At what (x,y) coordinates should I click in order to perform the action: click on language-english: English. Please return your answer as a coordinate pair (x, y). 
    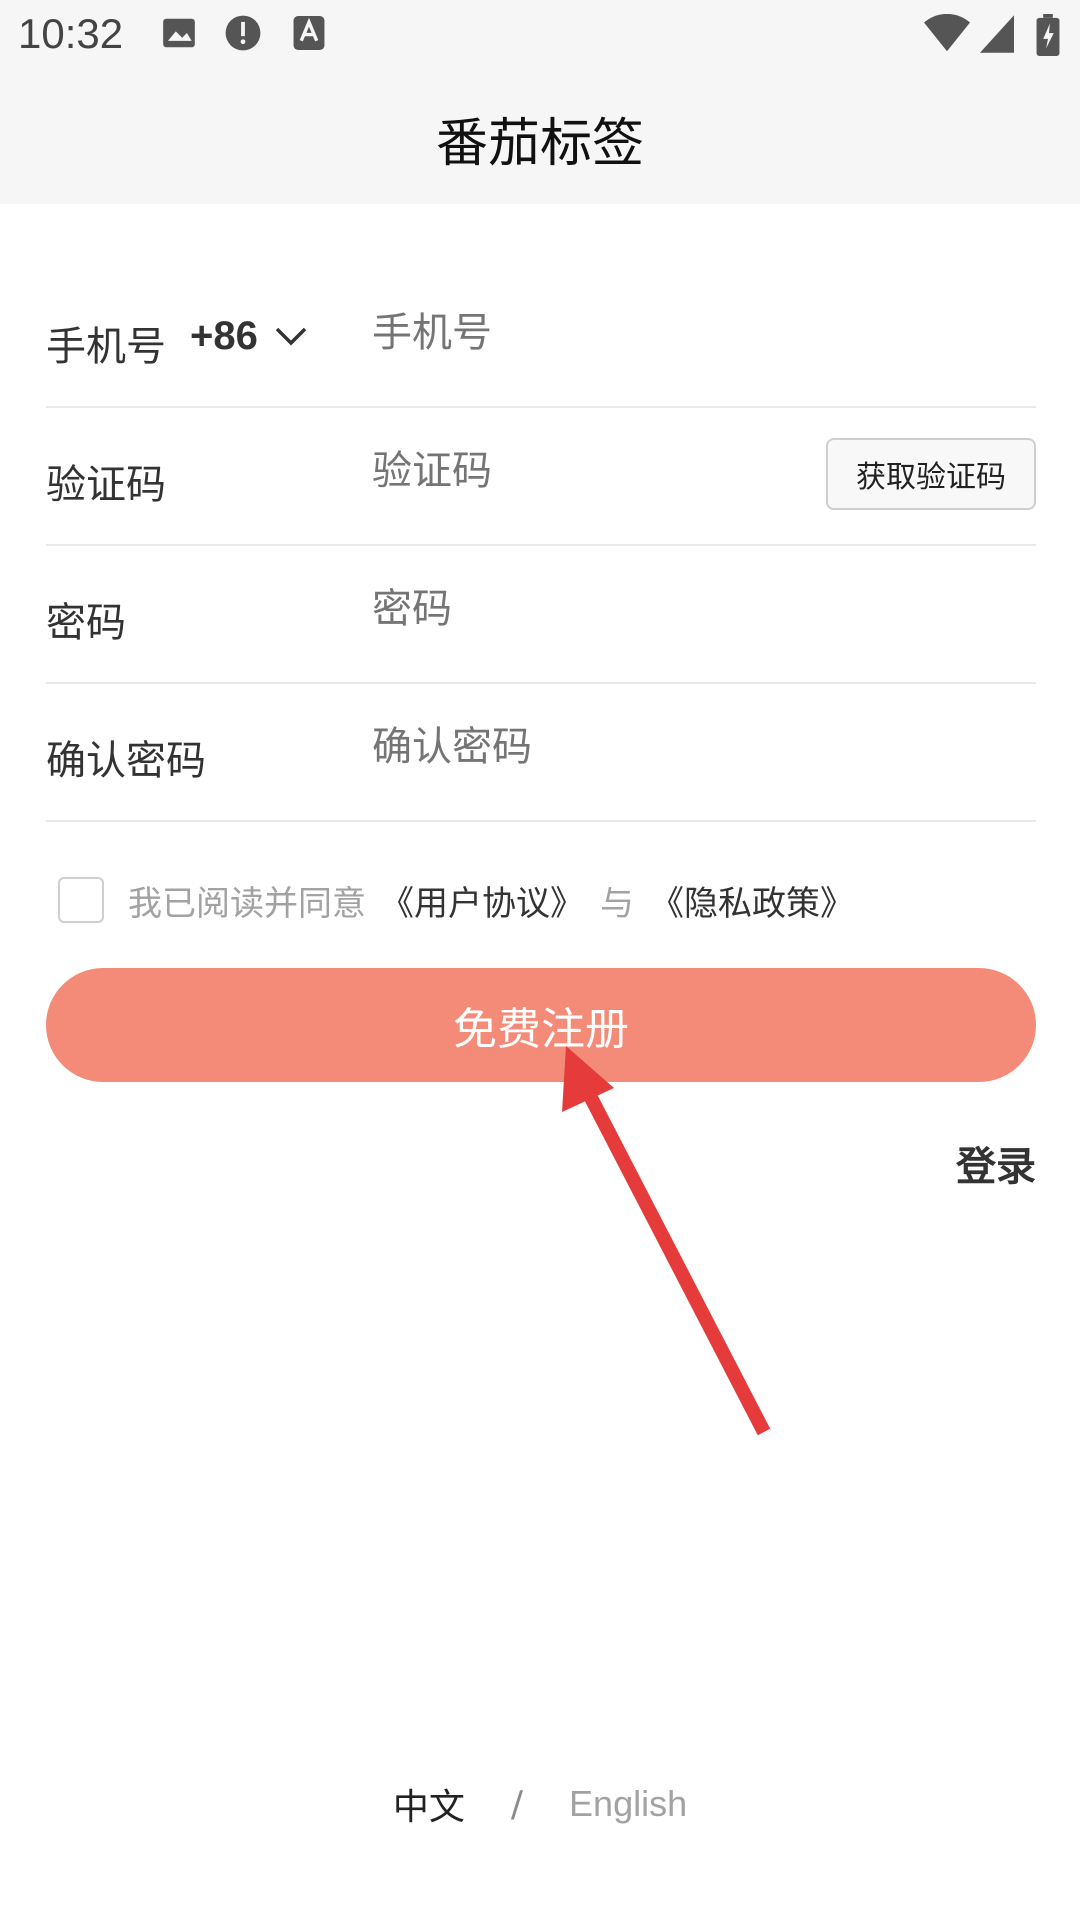
    Looking at the image, I should click on (628, 1804).